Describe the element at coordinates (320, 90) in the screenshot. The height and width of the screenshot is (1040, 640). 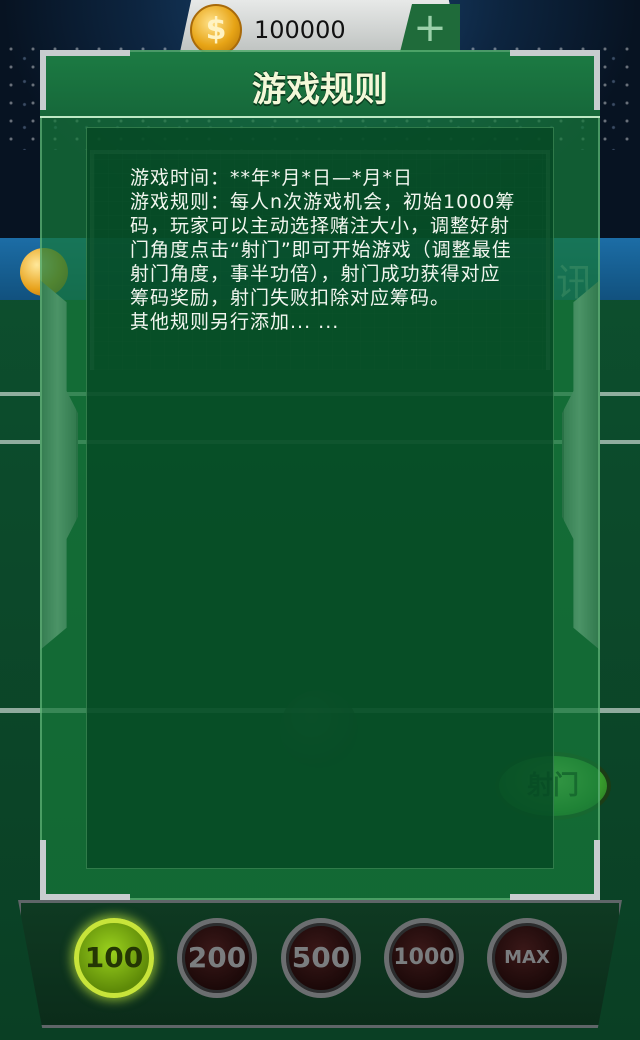
I see `dialog-title: 游戏规则` at that location.